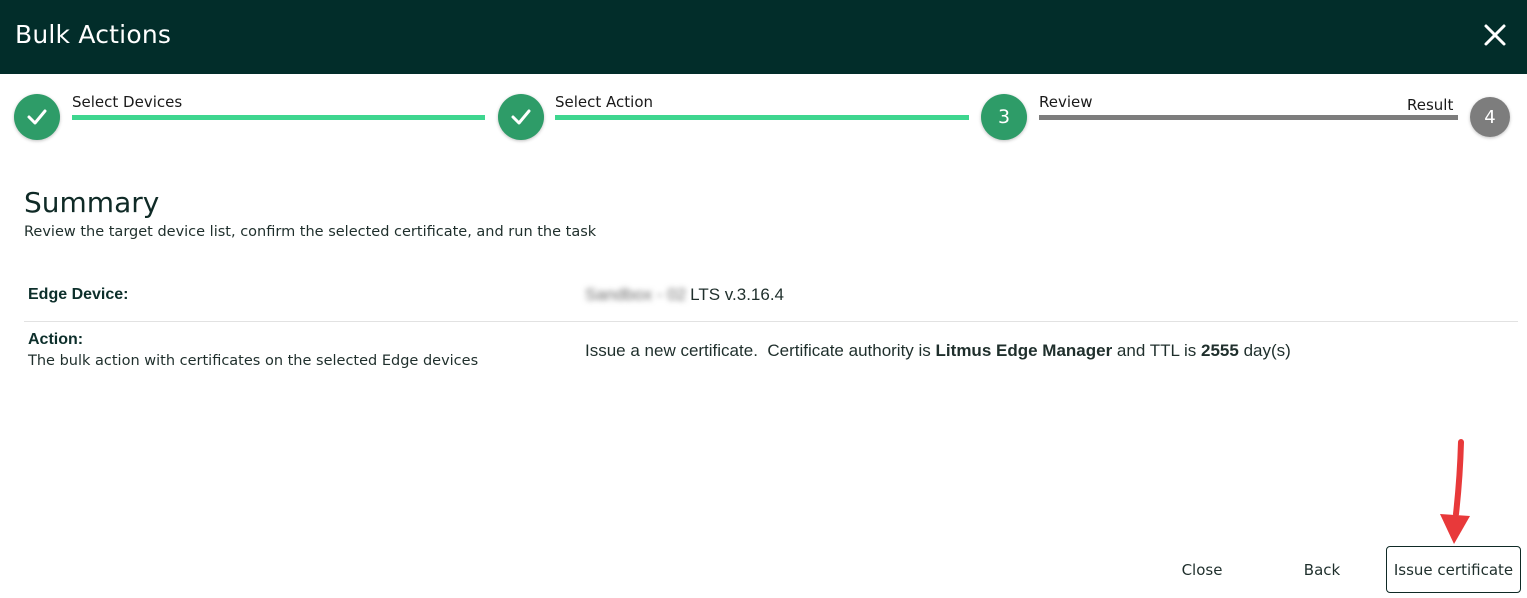 The height and width of the screenshot is (598, 1527). Describe the element at coordinates (1264, 350) in the screenshot. I see `action-value-suffix: day(s)` at that location.